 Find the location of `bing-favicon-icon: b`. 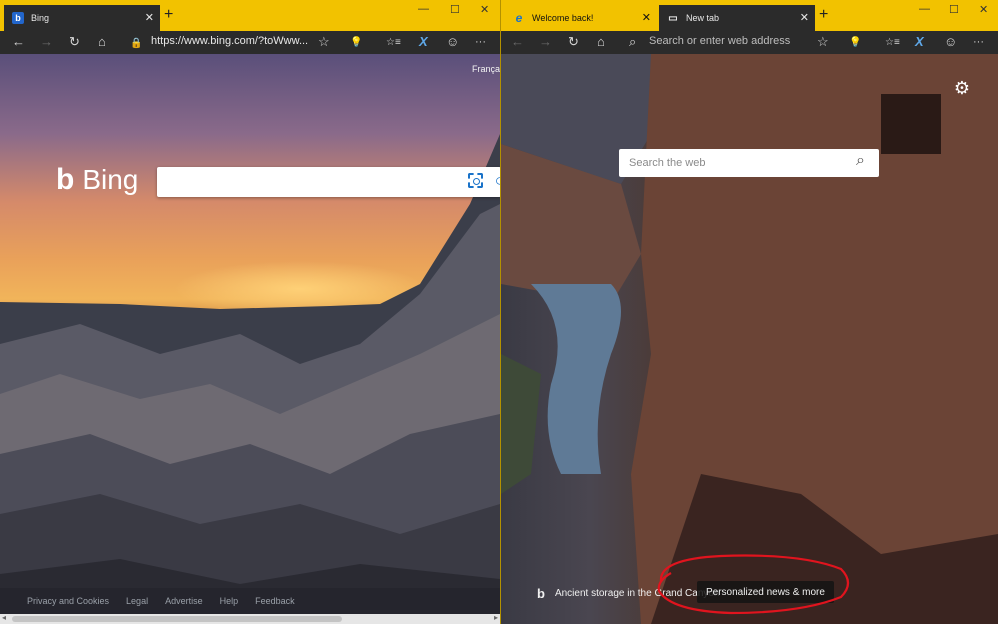

bing-favicon-icon: b is located at coordinates (18, 18).